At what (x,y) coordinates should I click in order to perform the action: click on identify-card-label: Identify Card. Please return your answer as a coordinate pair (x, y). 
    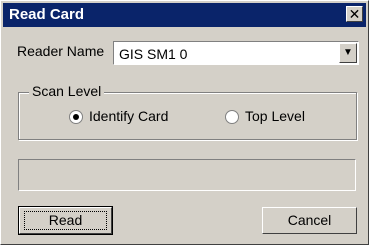
    Looking at the image, I should click on (128, 116).